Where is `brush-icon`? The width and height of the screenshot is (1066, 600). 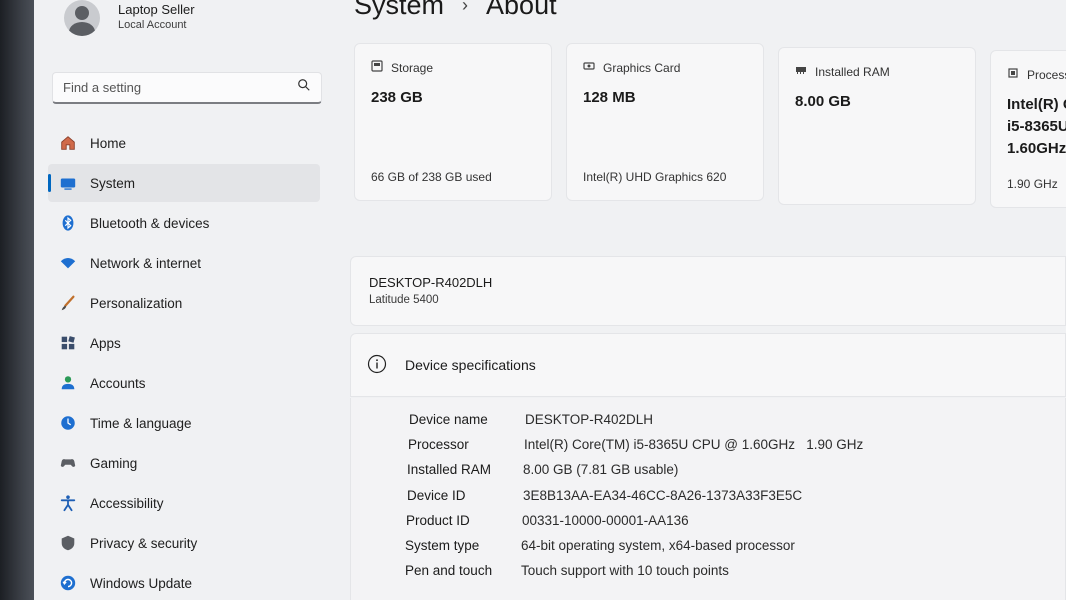
brush-icon is located at coordinates (68, 303).